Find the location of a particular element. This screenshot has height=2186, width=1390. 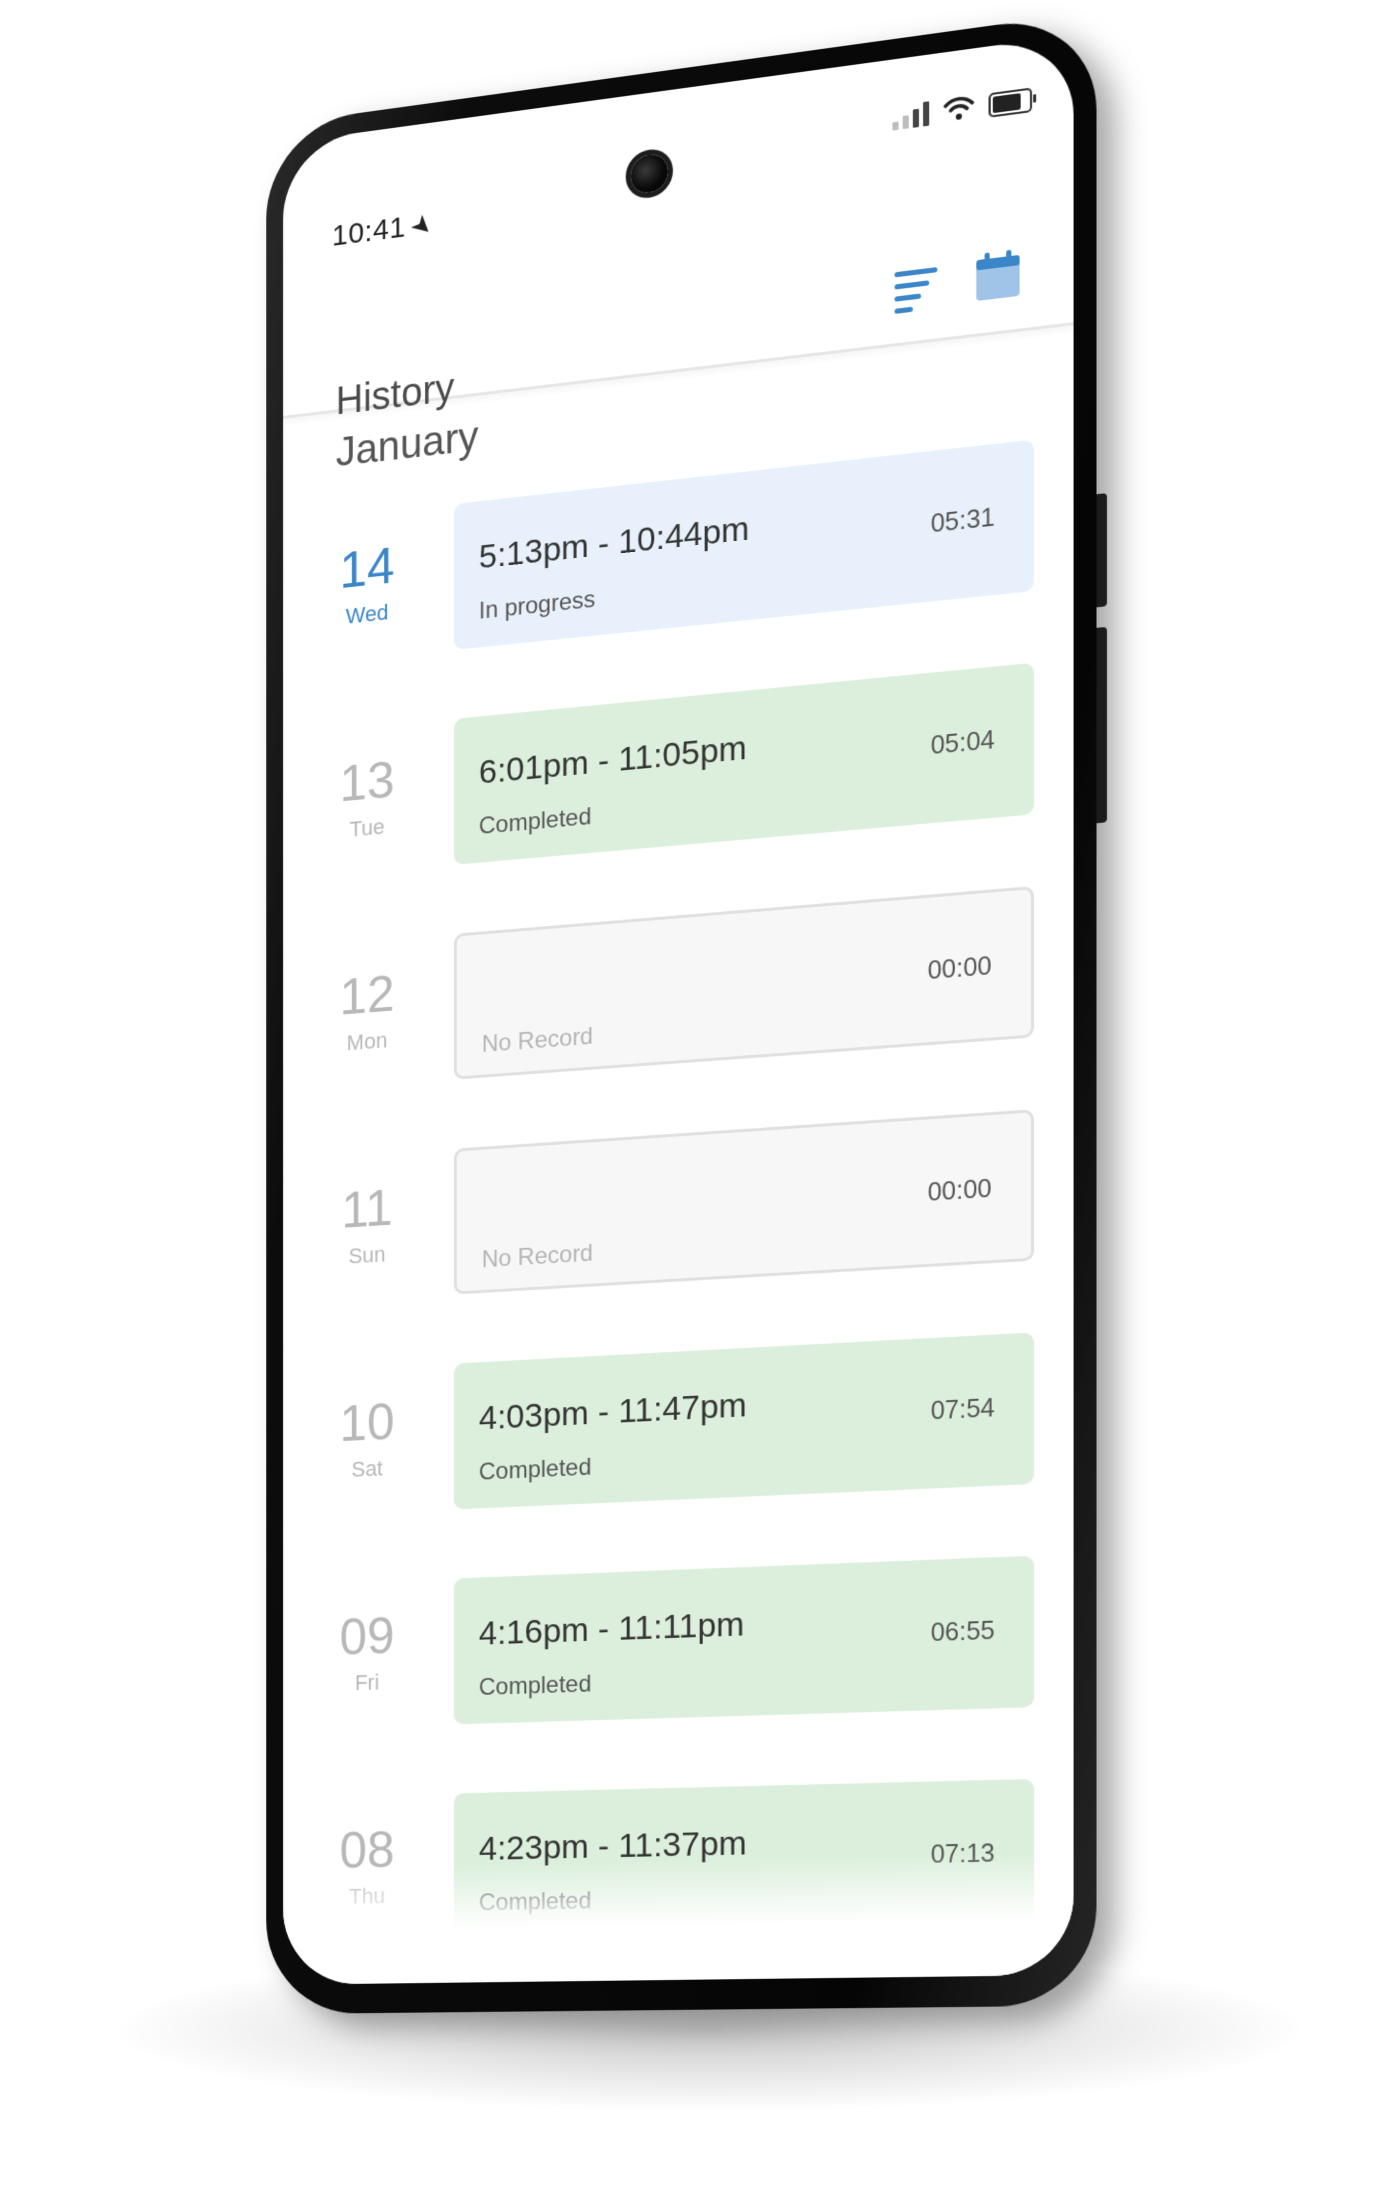

day-card-14: 5:13pm - 10:44pm In progress 05:31 is located at coordinates (744, 544).